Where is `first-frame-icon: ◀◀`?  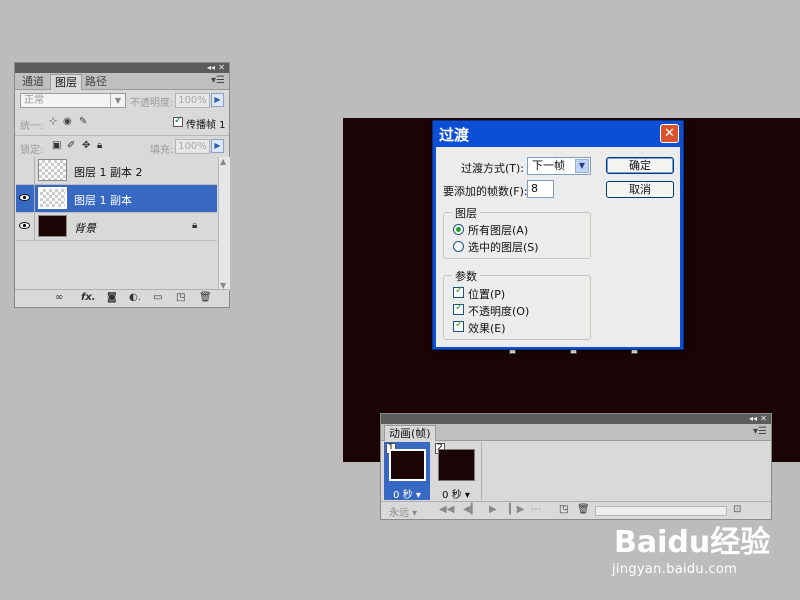
first-frame-icon: ◀◀ is located at coordinates (446, 509).